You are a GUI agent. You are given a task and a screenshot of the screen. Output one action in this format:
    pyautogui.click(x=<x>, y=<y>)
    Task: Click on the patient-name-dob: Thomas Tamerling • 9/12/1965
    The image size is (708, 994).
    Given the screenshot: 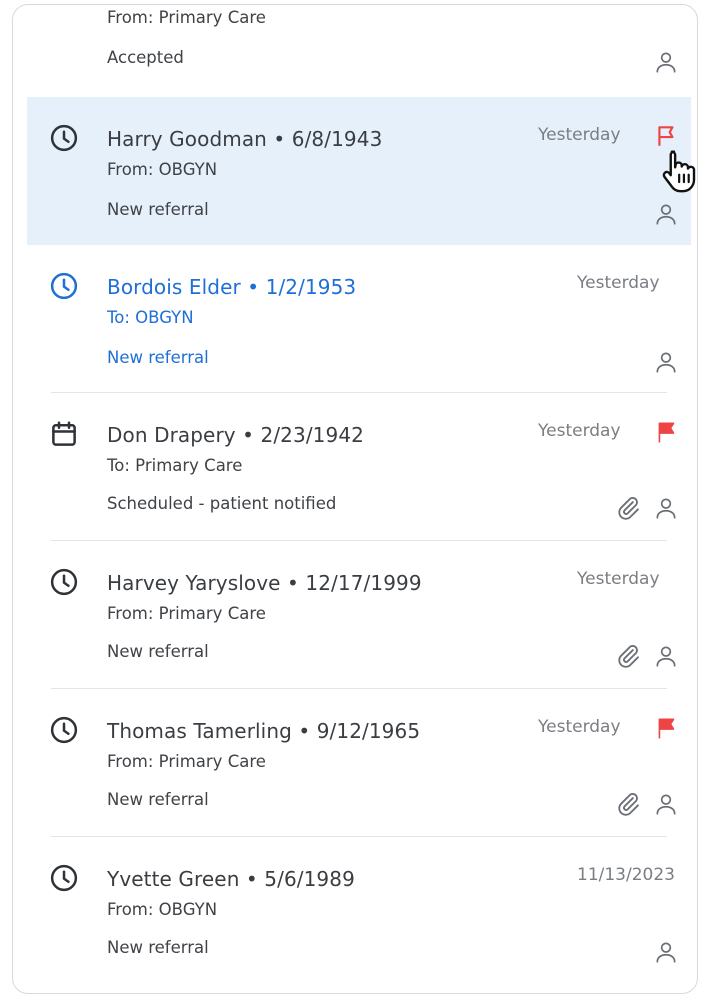 What is the action you would take?
    pyautogui.click(x=264, y=731)
    